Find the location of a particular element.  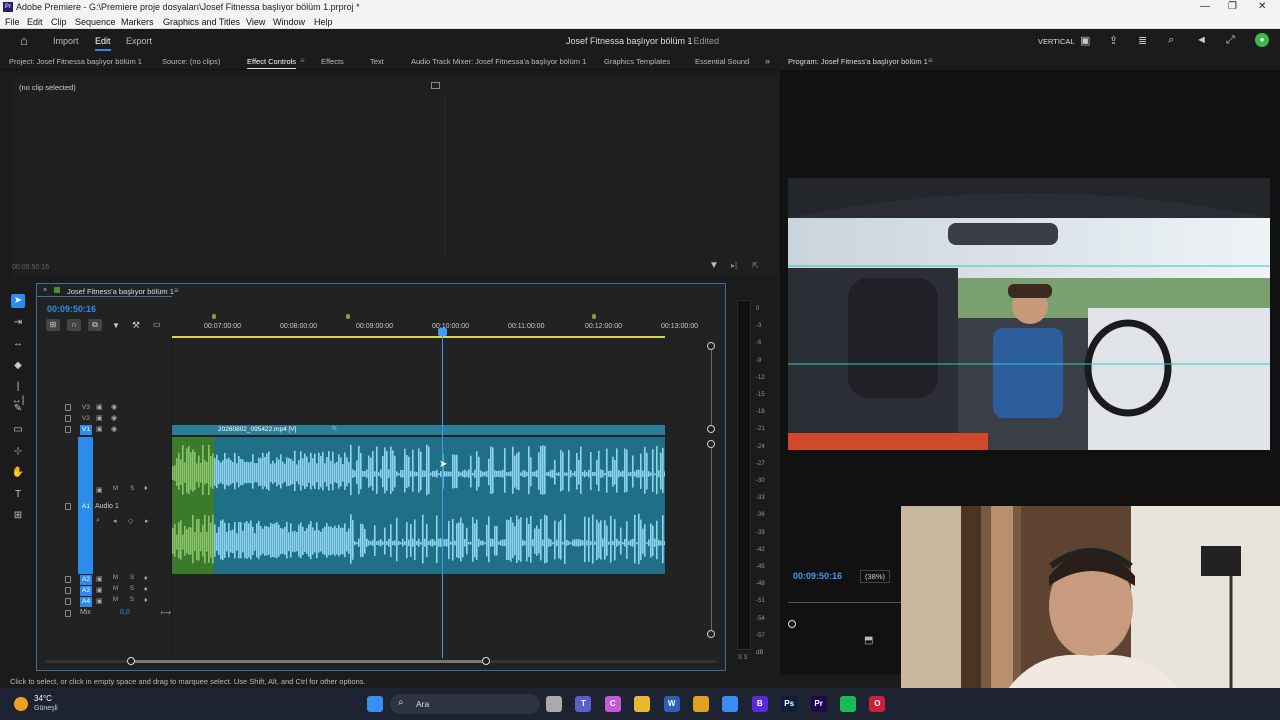

restore-icon: ❐ is located at coordinates (1232, 6).